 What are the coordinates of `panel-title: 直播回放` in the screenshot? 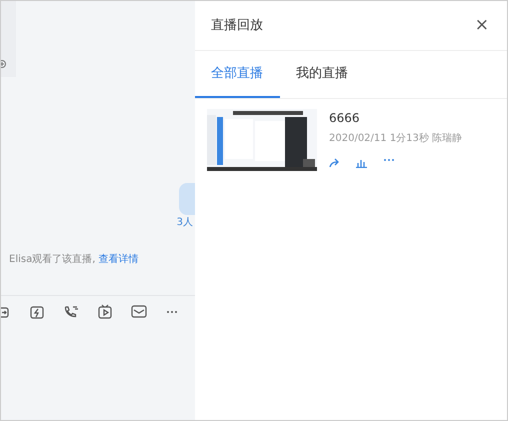 It's located at (237, 25).